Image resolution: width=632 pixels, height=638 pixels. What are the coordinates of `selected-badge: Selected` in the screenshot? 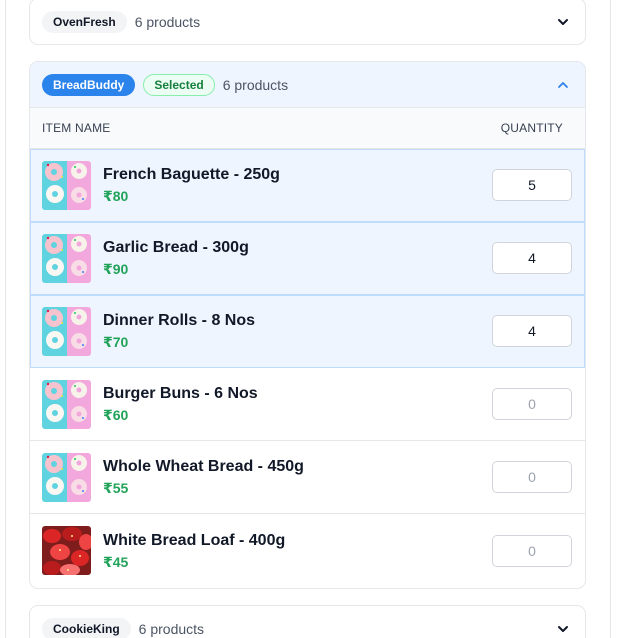 It's located at (179, 84).